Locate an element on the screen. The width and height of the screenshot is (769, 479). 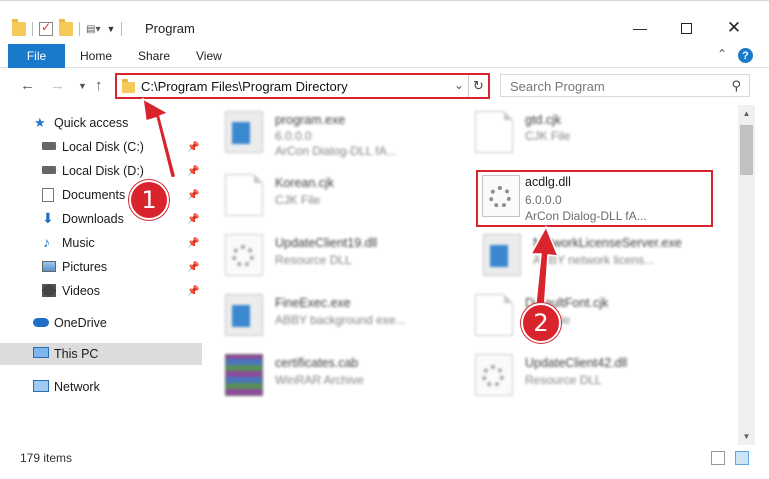
step-2-badge: 2 is located at coordinates (541, 323).